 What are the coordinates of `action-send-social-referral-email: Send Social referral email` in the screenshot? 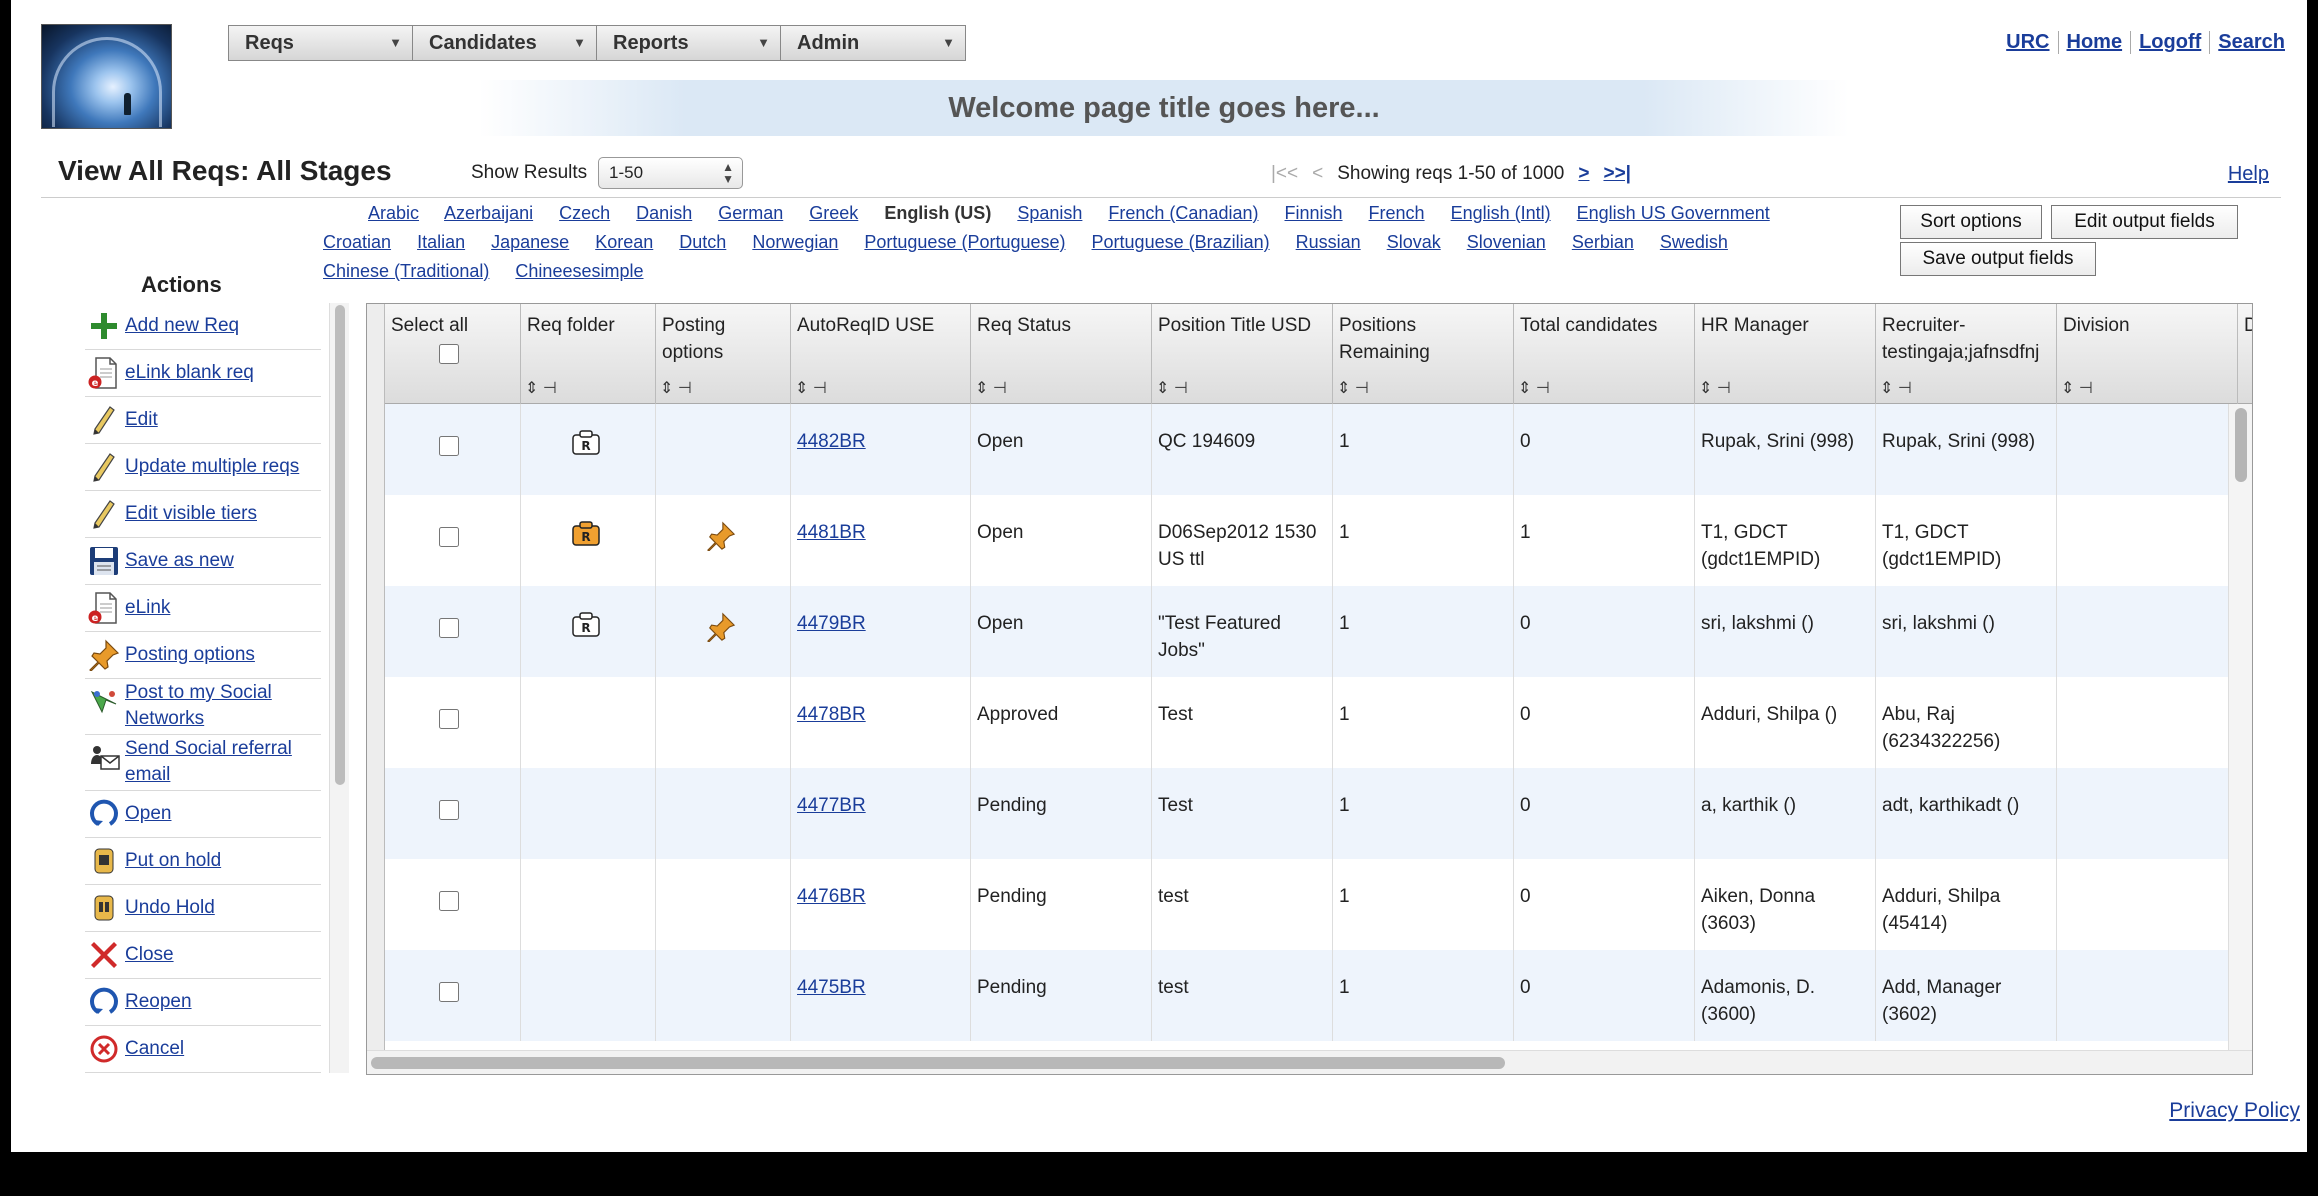 It's located at (203, 763).